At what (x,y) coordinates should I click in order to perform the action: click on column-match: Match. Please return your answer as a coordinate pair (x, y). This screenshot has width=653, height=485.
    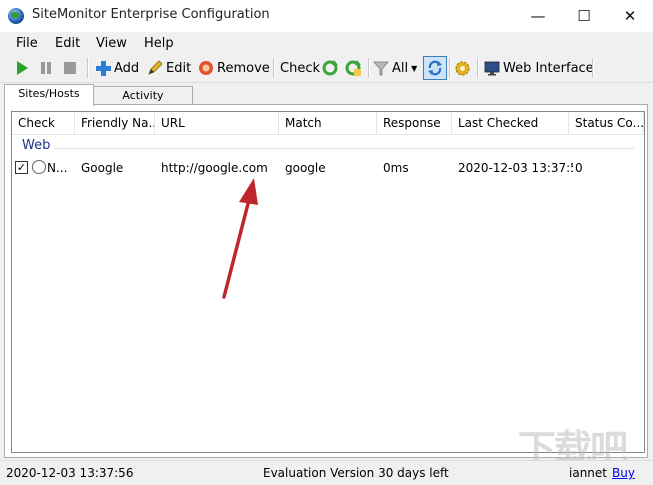
    Looking at the image, I should click on (328, 123).